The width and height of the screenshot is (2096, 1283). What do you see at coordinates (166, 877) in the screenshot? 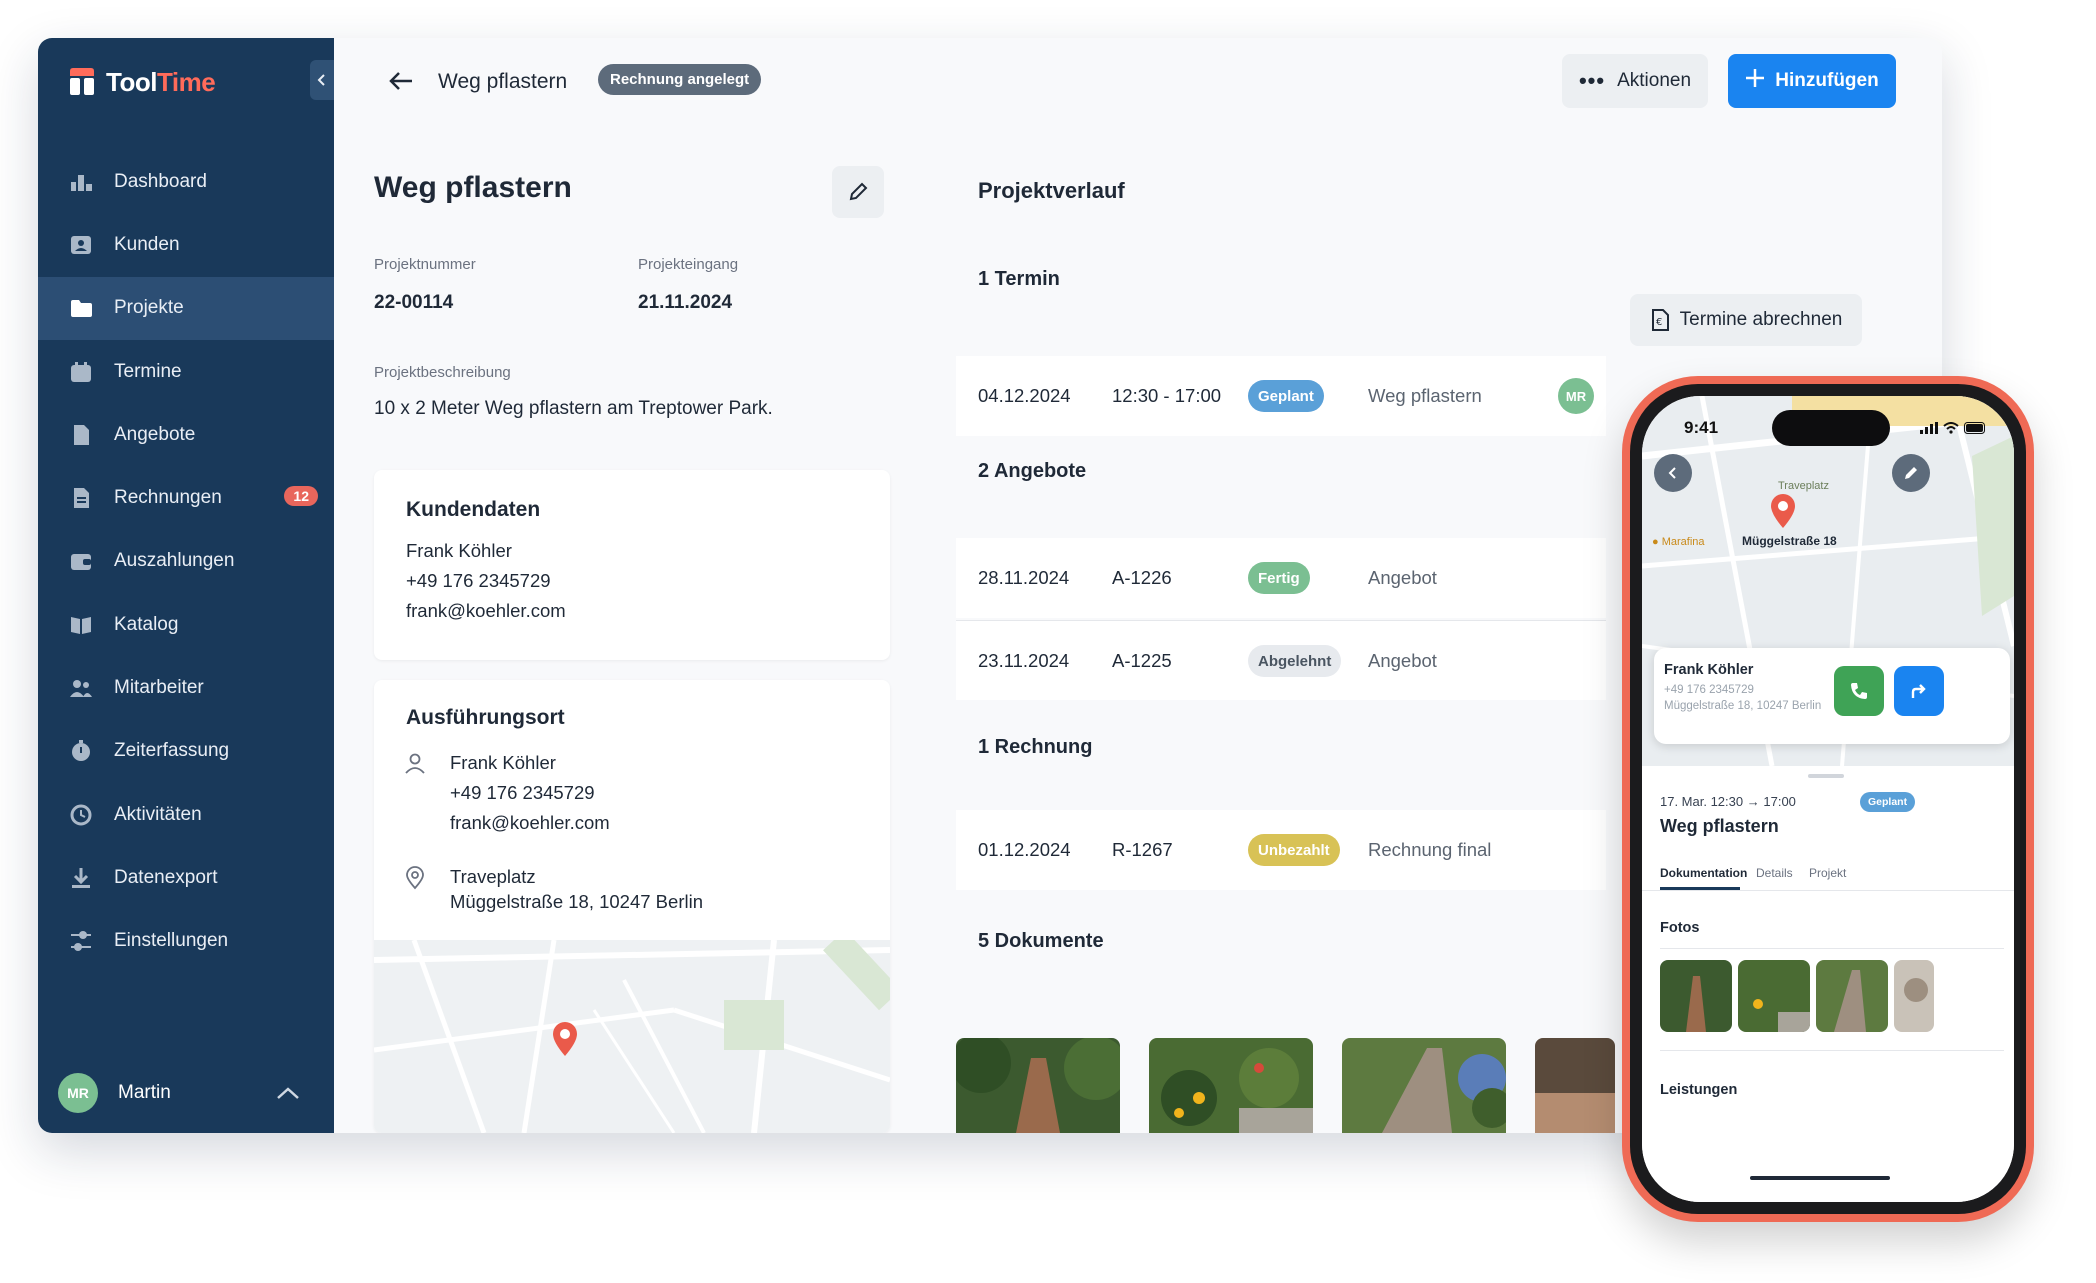
I see `sidebar-item-label: Datenexport` at bounding box center [166, 877].